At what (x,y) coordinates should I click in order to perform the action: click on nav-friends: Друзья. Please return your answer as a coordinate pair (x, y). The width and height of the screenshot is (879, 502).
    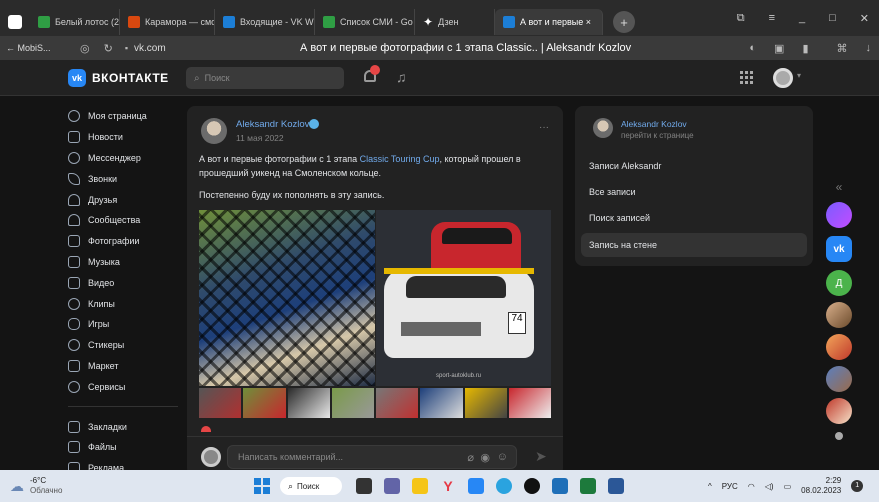
    Looking at the image, I should click on (123, 199).